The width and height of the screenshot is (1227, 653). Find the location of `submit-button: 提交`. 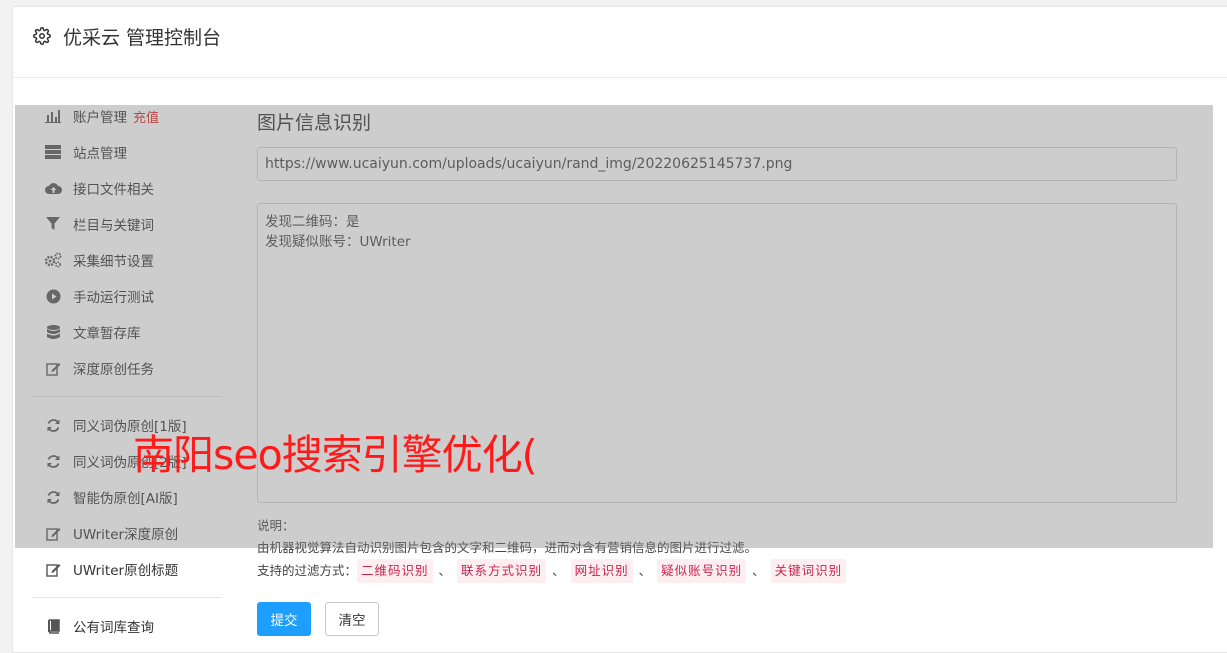

submit-button: 提交 is located at coordinates (284, 619).